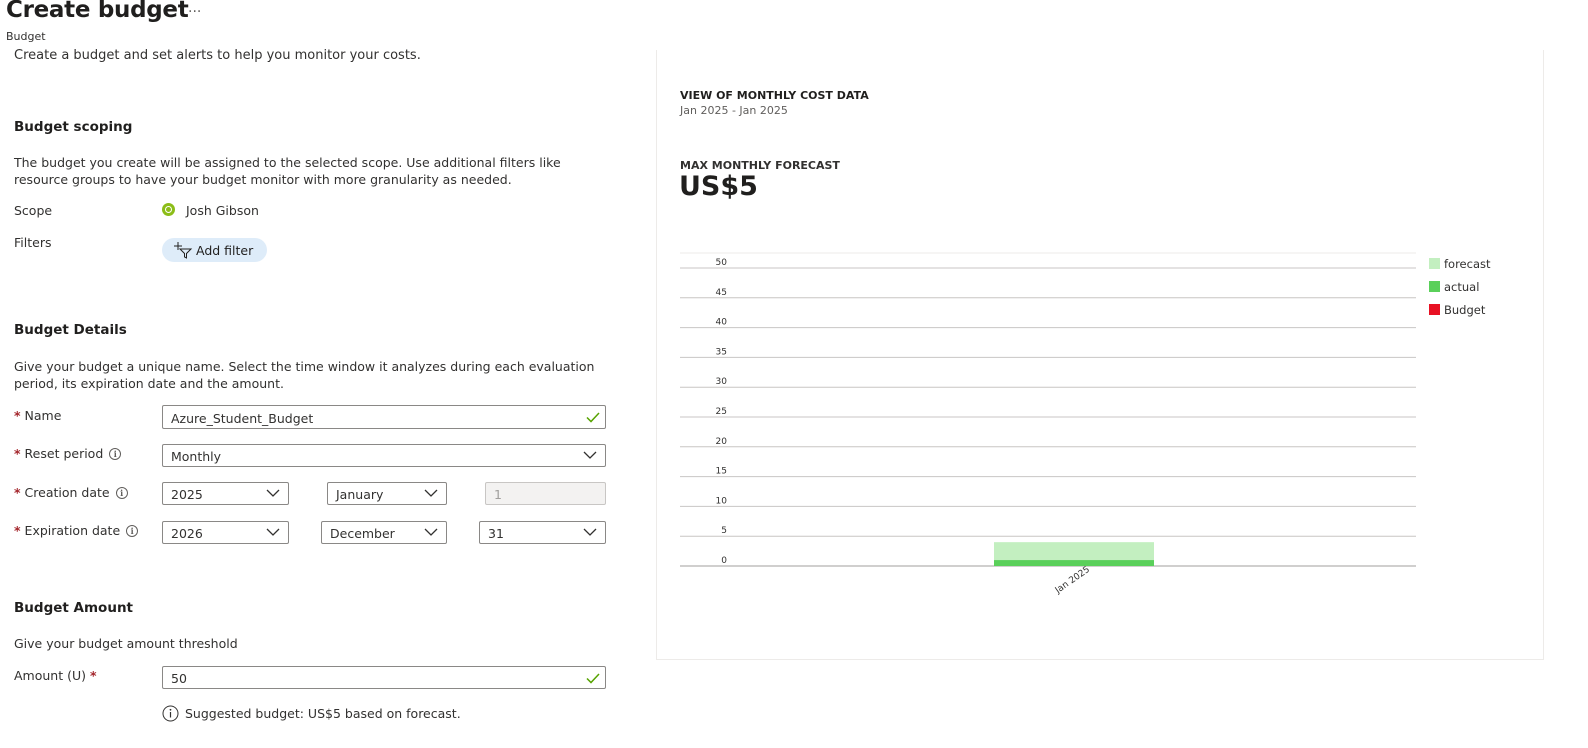 The width and height of the screenshot is (1588, 748). I want to click on y-tick-label: 35, so click(721, 352).